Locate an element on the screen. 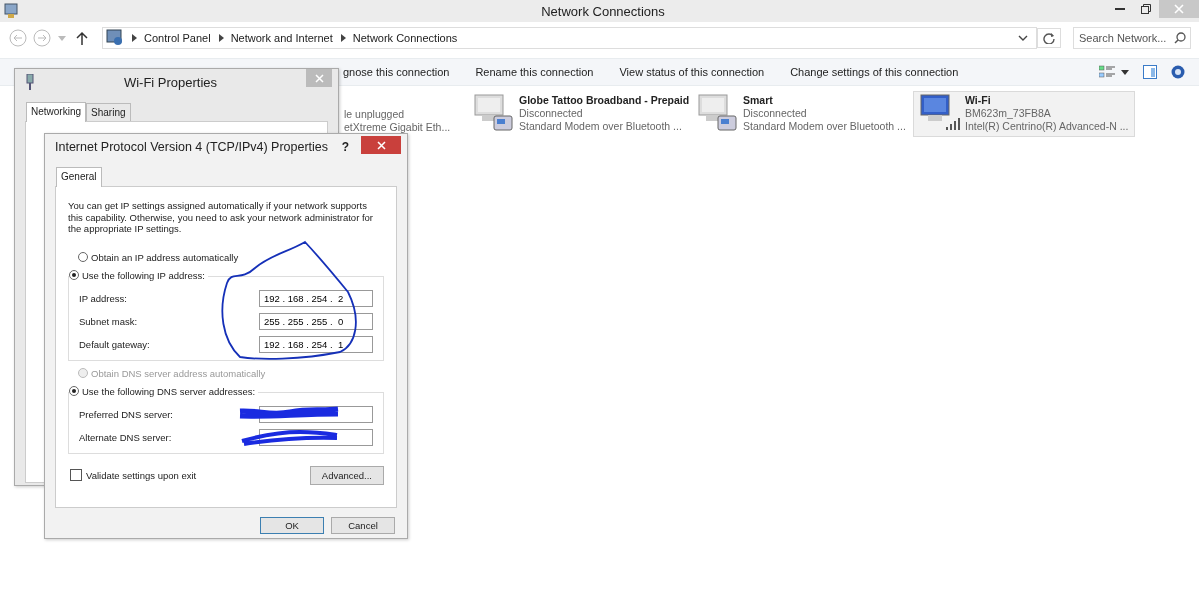  view-list-icon is located at coordinates (1107, 72).